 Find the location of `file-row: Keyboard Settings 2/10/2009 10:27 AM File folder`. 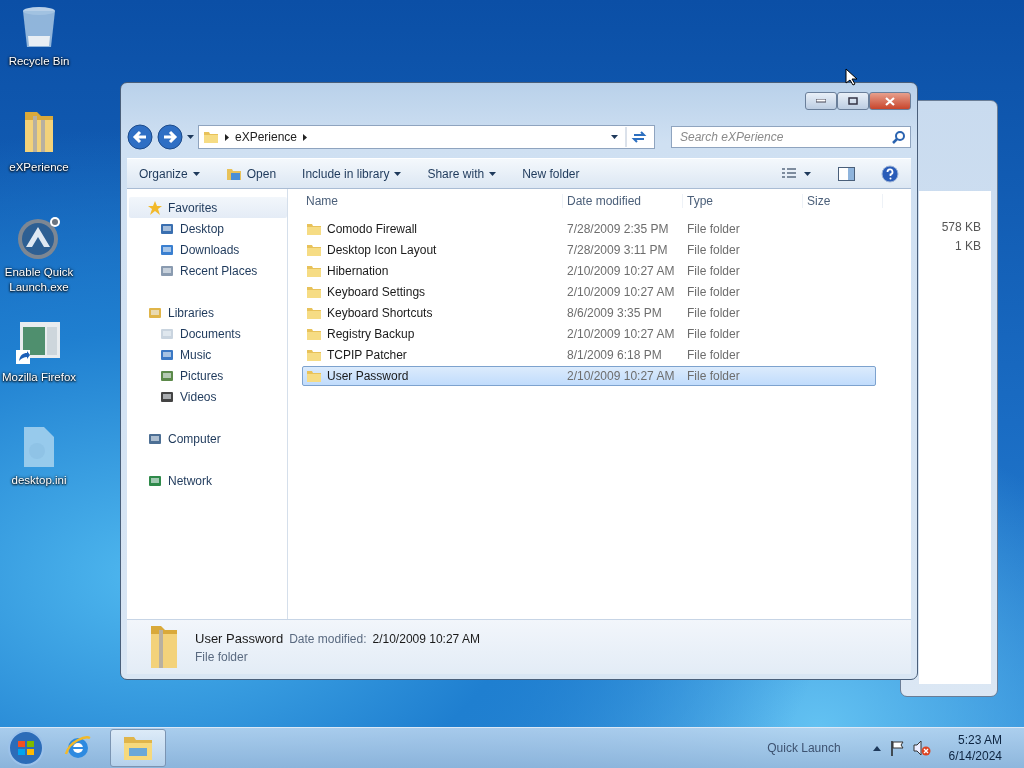

file-row: Keyboard Settings 2/10/2009 10:27 AM File folder is located at coordinates (589, 292).